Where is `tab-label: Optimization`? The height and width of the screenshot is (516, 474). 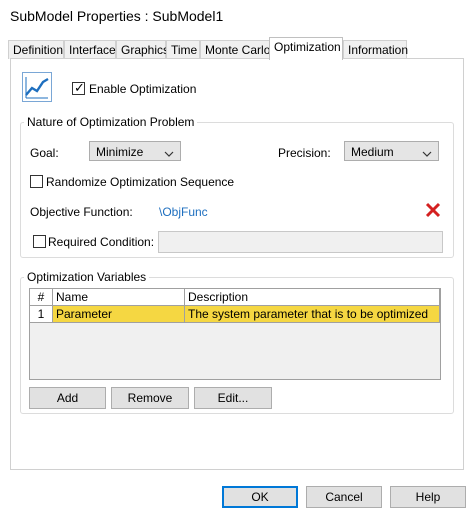
tab-label: Optimization is located at coordinates (307, 47).